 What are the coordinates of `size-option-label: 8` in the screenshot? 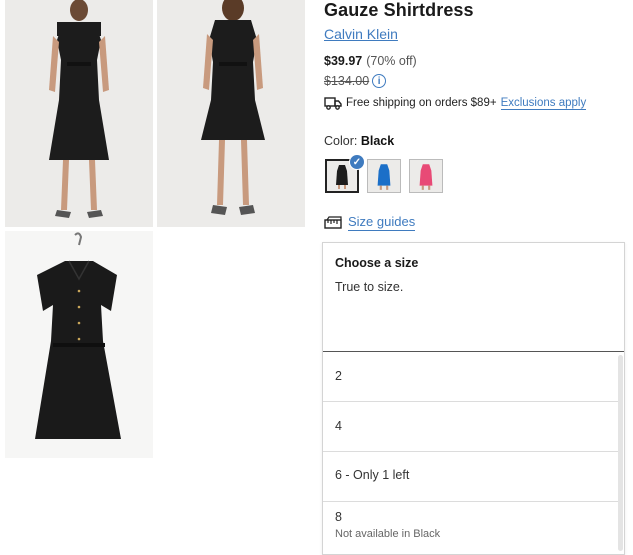 It's located at (338, 517).